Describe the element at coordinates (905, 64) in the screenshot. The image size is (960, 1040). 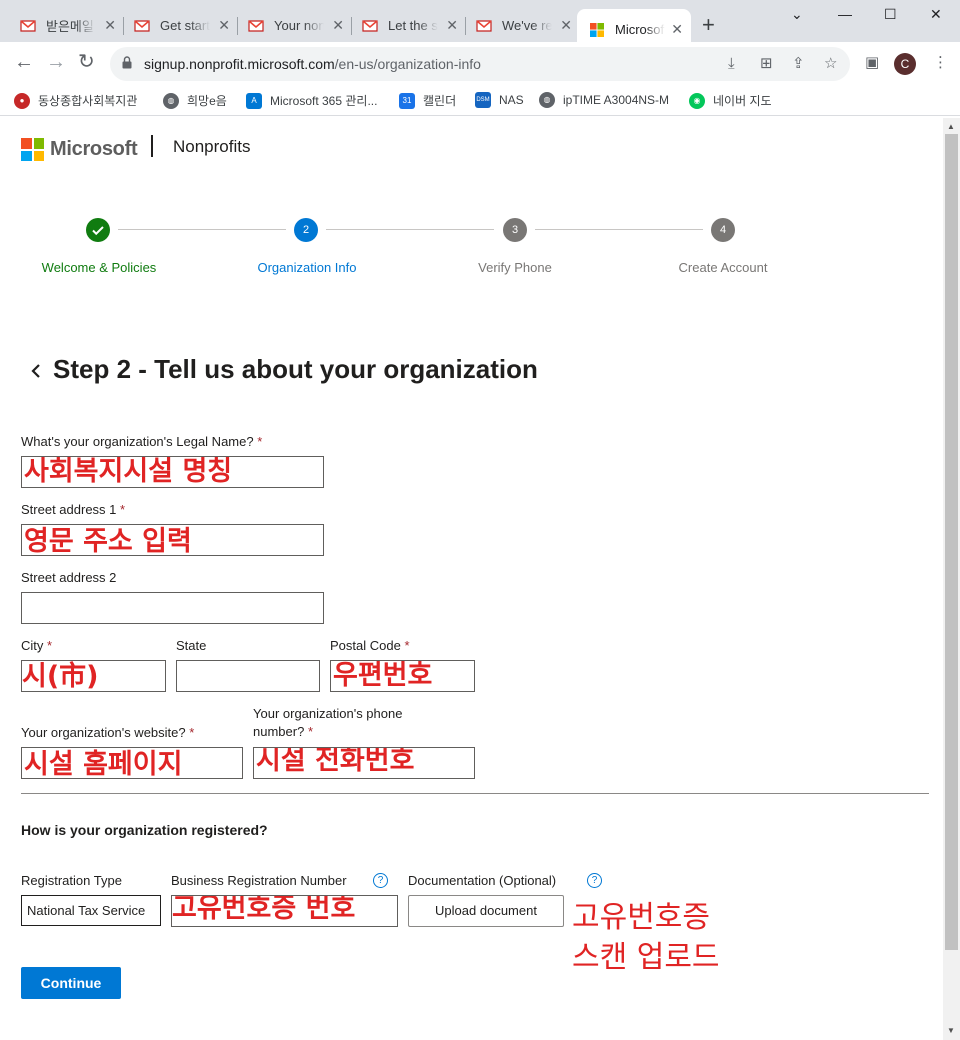
I see `profile-avatar: C` at that location.